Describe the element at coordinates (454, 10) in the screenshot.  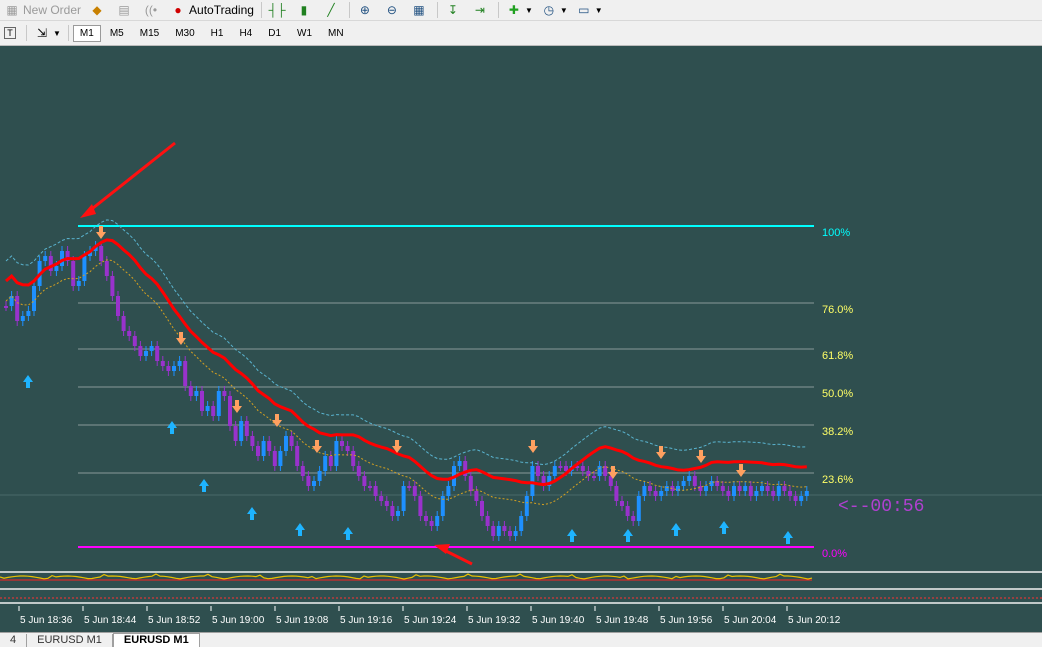
I see `auto-scroll-button: ↧` at that location.